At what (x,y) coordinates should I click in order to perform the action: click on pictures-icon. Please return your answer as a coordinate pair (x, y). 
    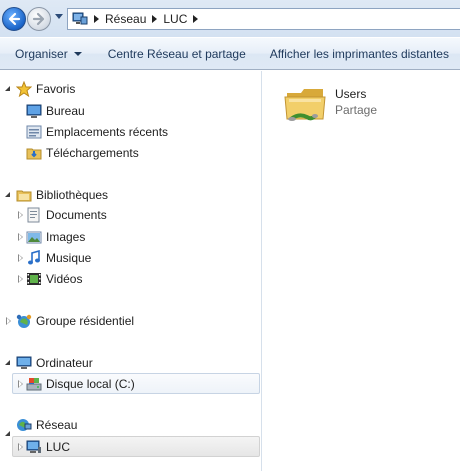
    Looking at the image, I should click on (34, 237).